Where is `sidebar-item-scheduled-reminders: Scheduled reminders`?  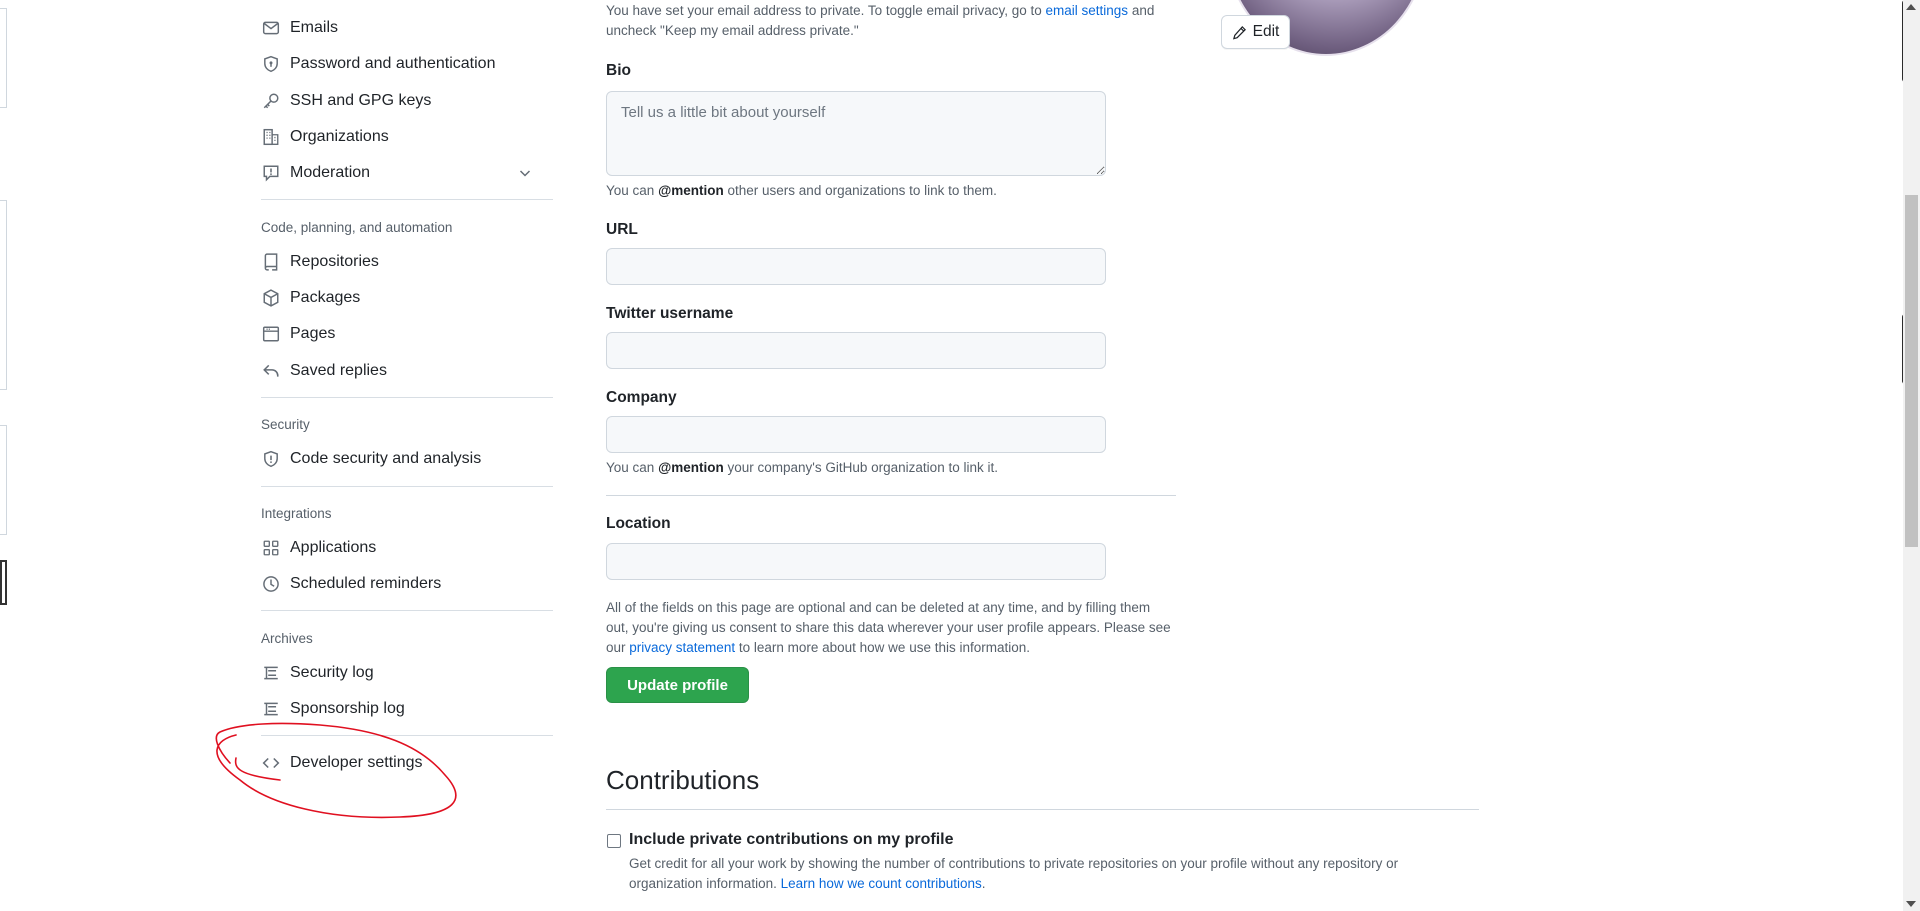 sidebar-item-scheduled-reminders: Scheduled reminders is located at coordinates (398, 584).